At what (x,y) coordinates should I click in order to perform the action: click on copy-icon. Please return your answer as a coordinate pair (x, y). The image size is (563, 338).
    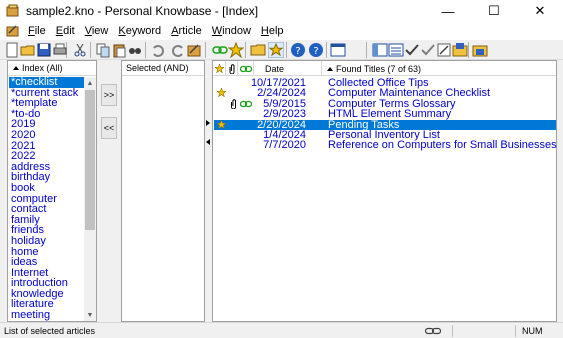
    Looking at the image, I should click on (103, 50).